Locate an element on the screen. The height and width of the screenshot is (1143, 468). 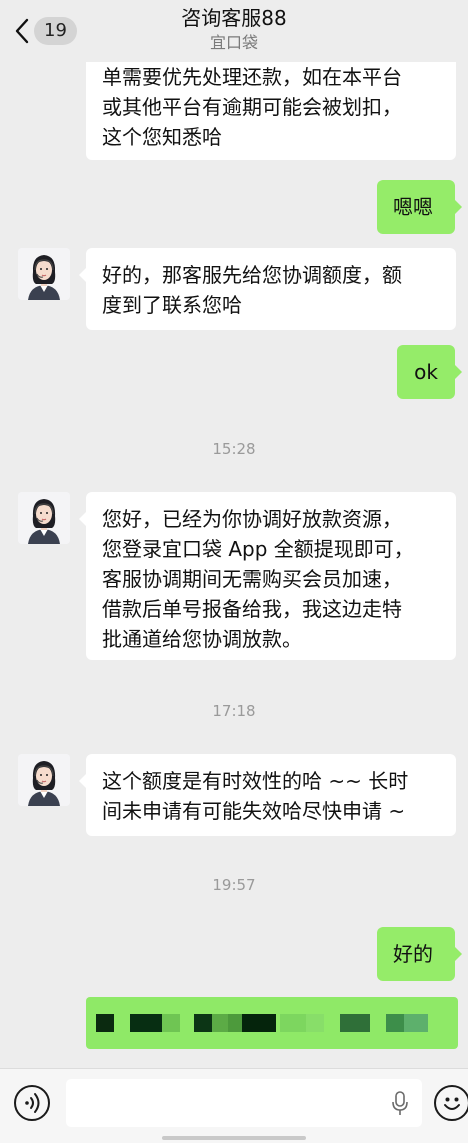
voice-icon is located at coordinates (32, 1105).